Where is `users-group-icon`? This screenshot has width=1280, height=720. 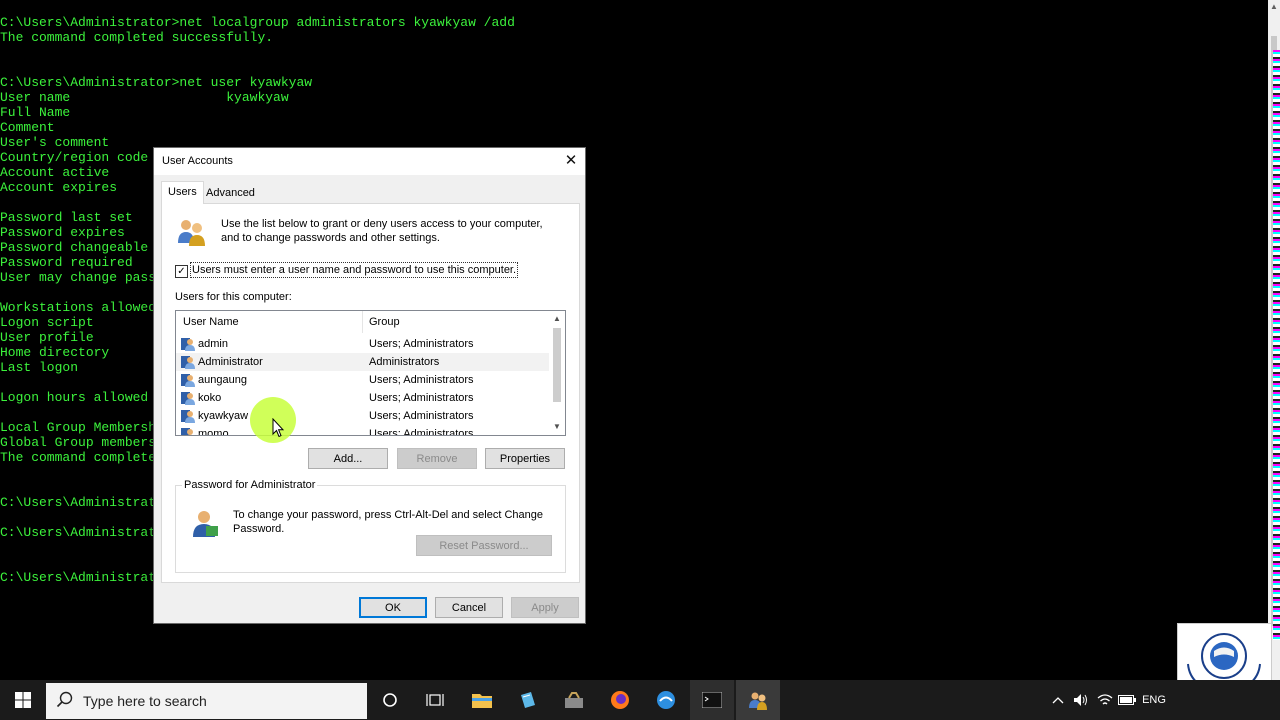 users-group-icon is located at coordinates (191, 233).